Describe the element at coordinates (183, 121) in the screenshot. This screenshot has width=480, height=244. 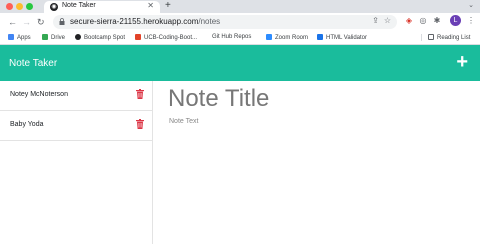
I see `note-text-area: Note Text` at that location.